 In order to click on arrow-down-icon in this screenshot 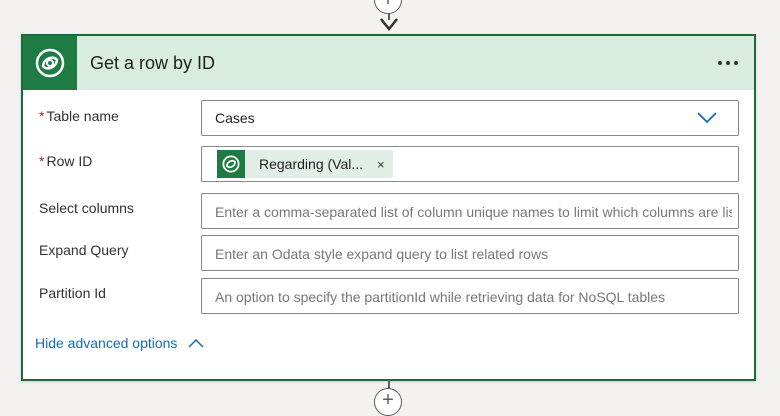, I will do `click(389, 25)`.